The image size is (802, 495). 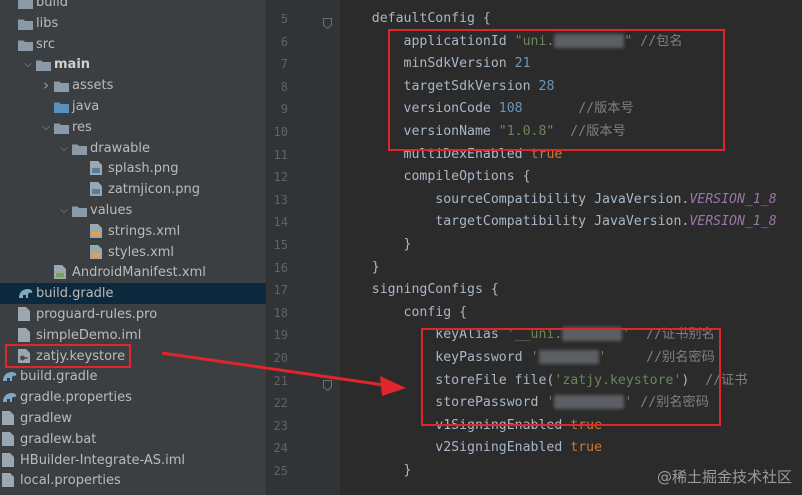 I want to click on tree-item: HBuilder-Integrate-AS.iml, so click(x=133, y=460).